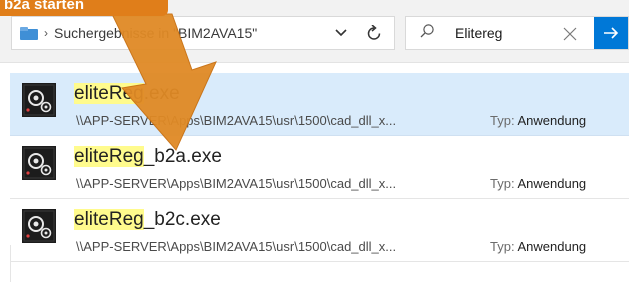  I want to click on arrow-right-icon, so click(611, 33).